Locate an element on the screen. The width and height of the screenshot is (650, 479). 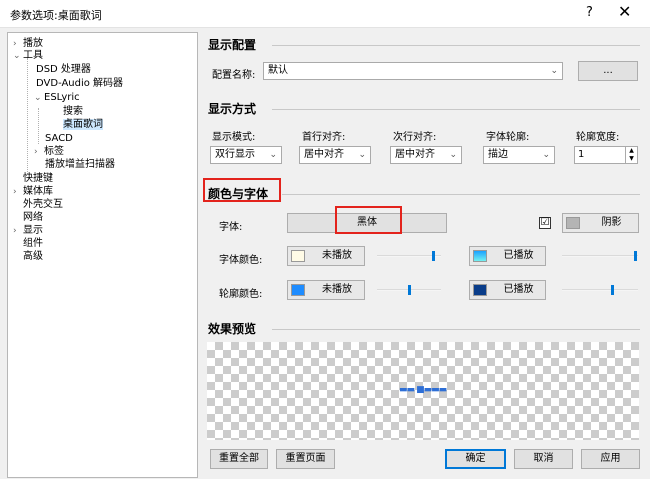
font-label: 字体: is located at coordinates (231, 227).